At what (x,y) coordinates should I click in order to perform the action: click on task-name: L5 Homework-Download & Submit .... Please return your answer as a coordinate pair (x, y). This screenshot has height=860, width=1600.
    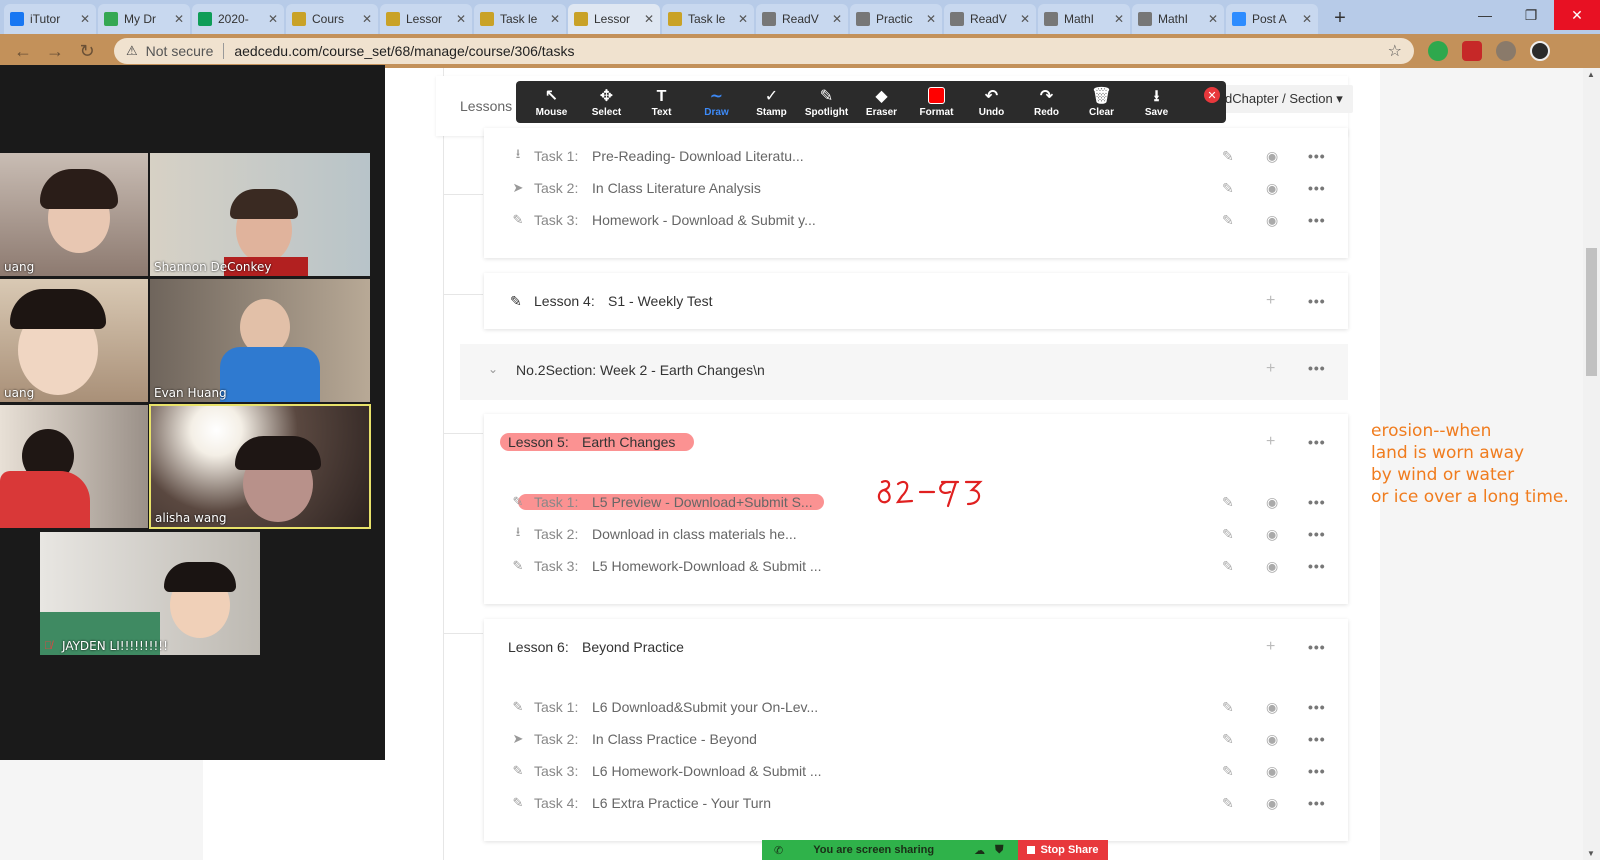
    Looking at the image, I should click on (707, 566).